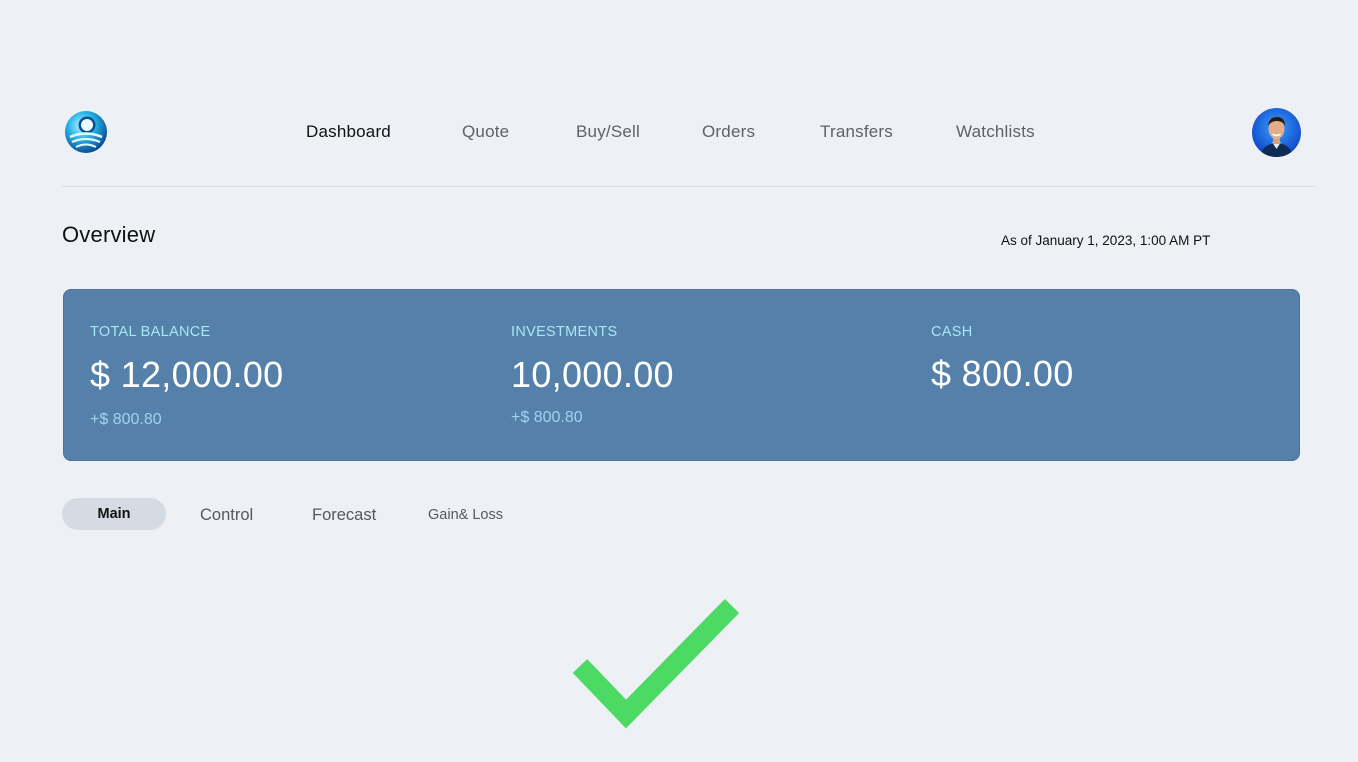  I want to click on nav-watchlists: Watchlists, so click(995, 132).